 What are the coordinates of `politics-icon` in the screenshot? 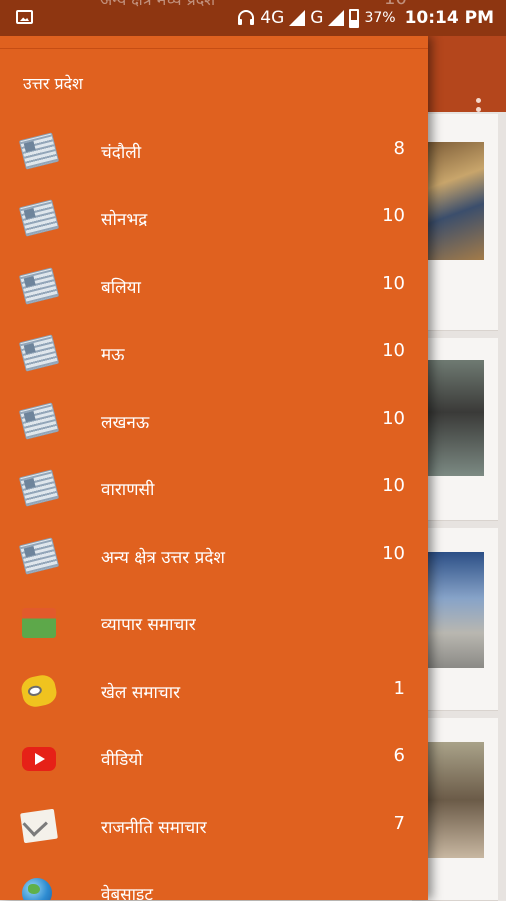 It's located at (39, 826).